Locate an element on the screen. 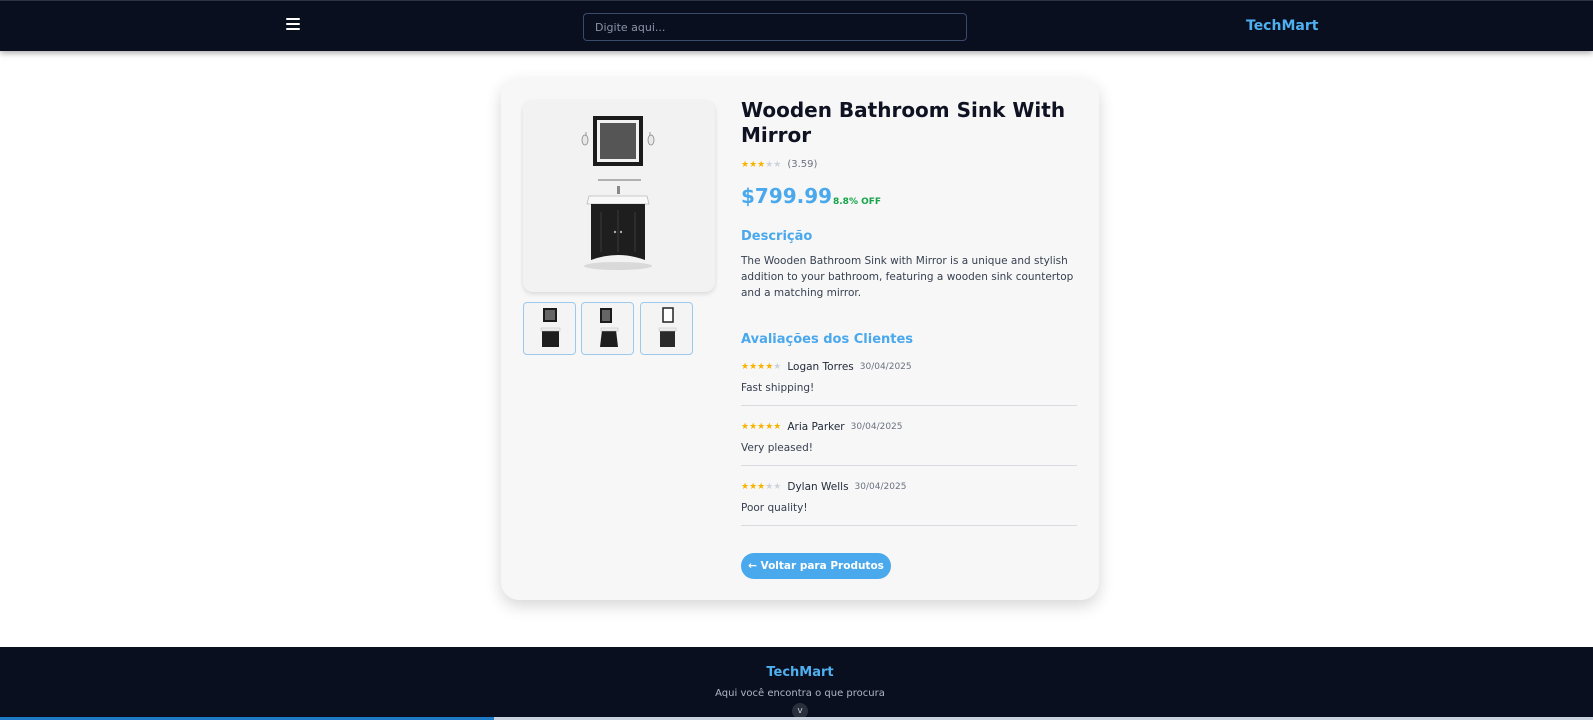 This screenshot has height=720, width=1593. reviewer-name: Aria Parker is located at coordinates (816, 427).